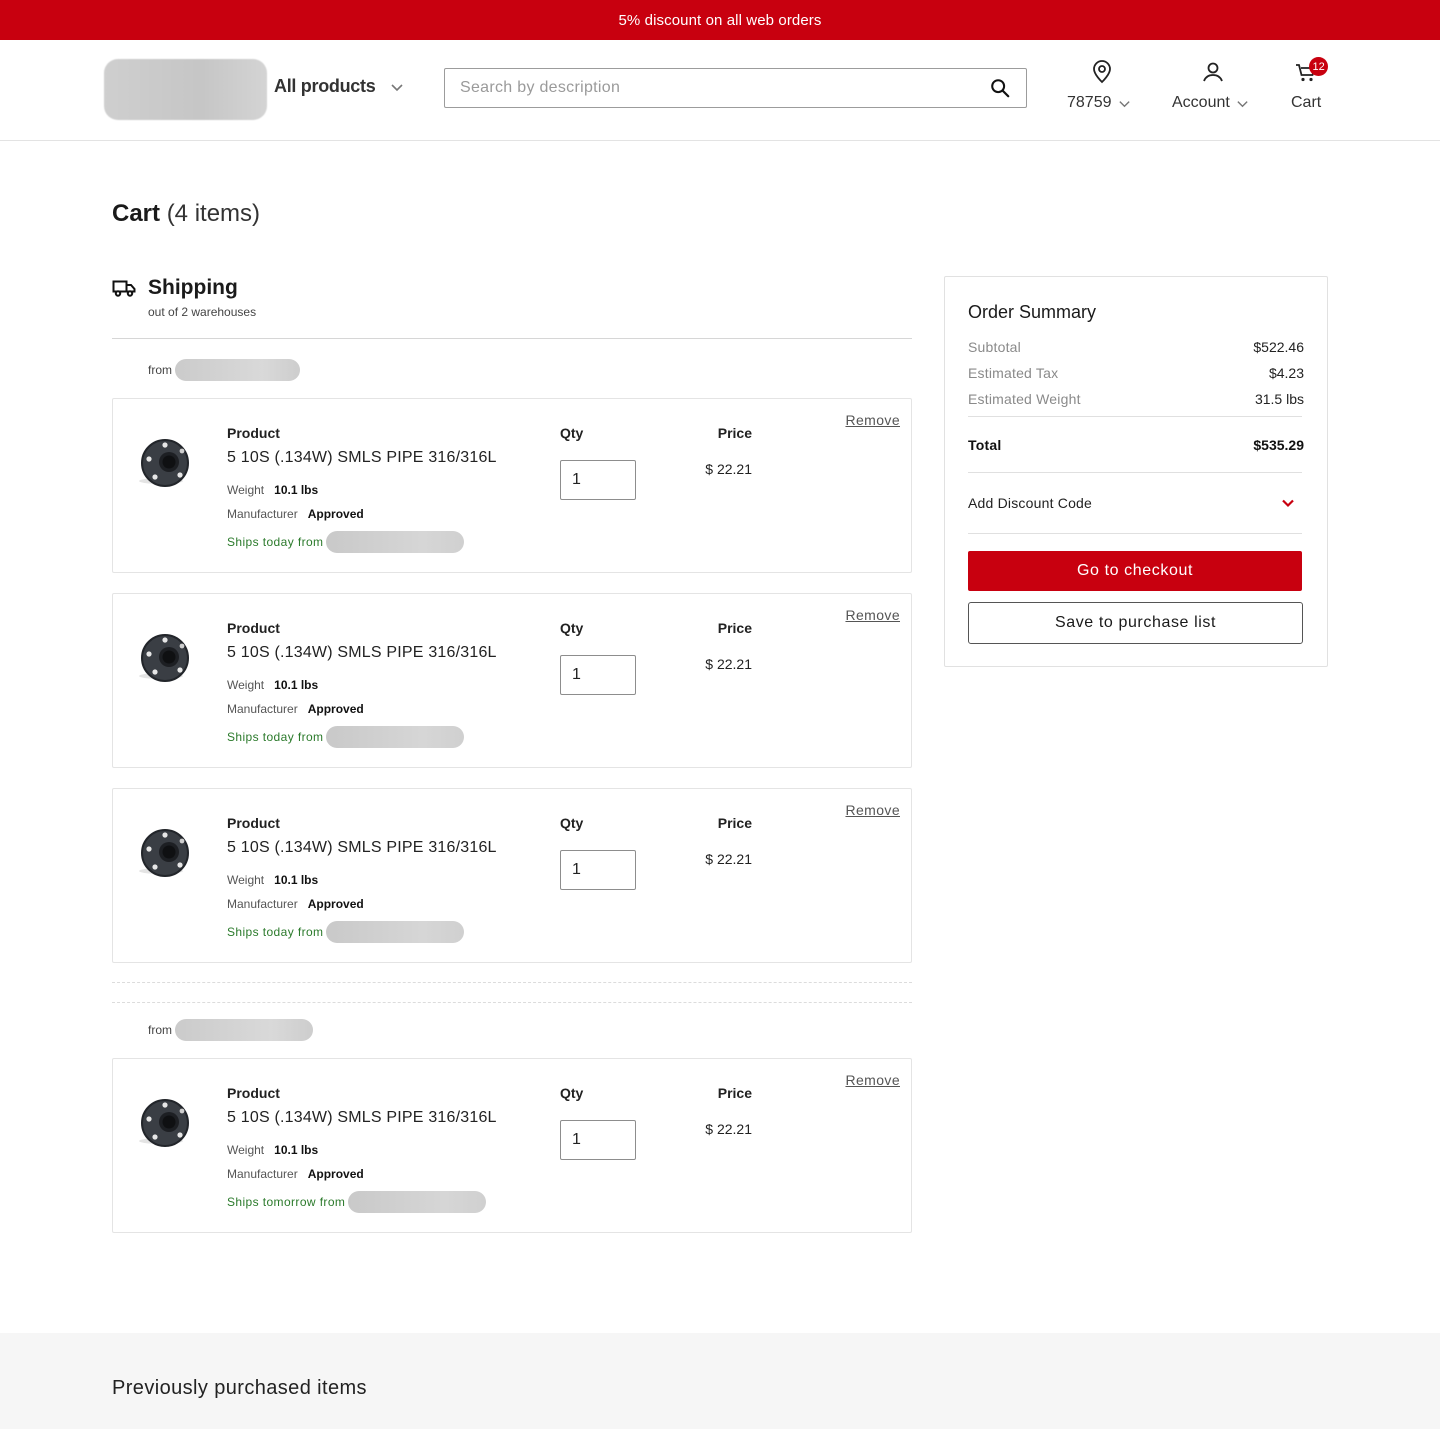 Image resolution: width=1440 pixels, height=1429 pixels. What do you see at coordinates (124, 288) in the screenshot?
I see `truck-icon` at bounding box center [124, 288].